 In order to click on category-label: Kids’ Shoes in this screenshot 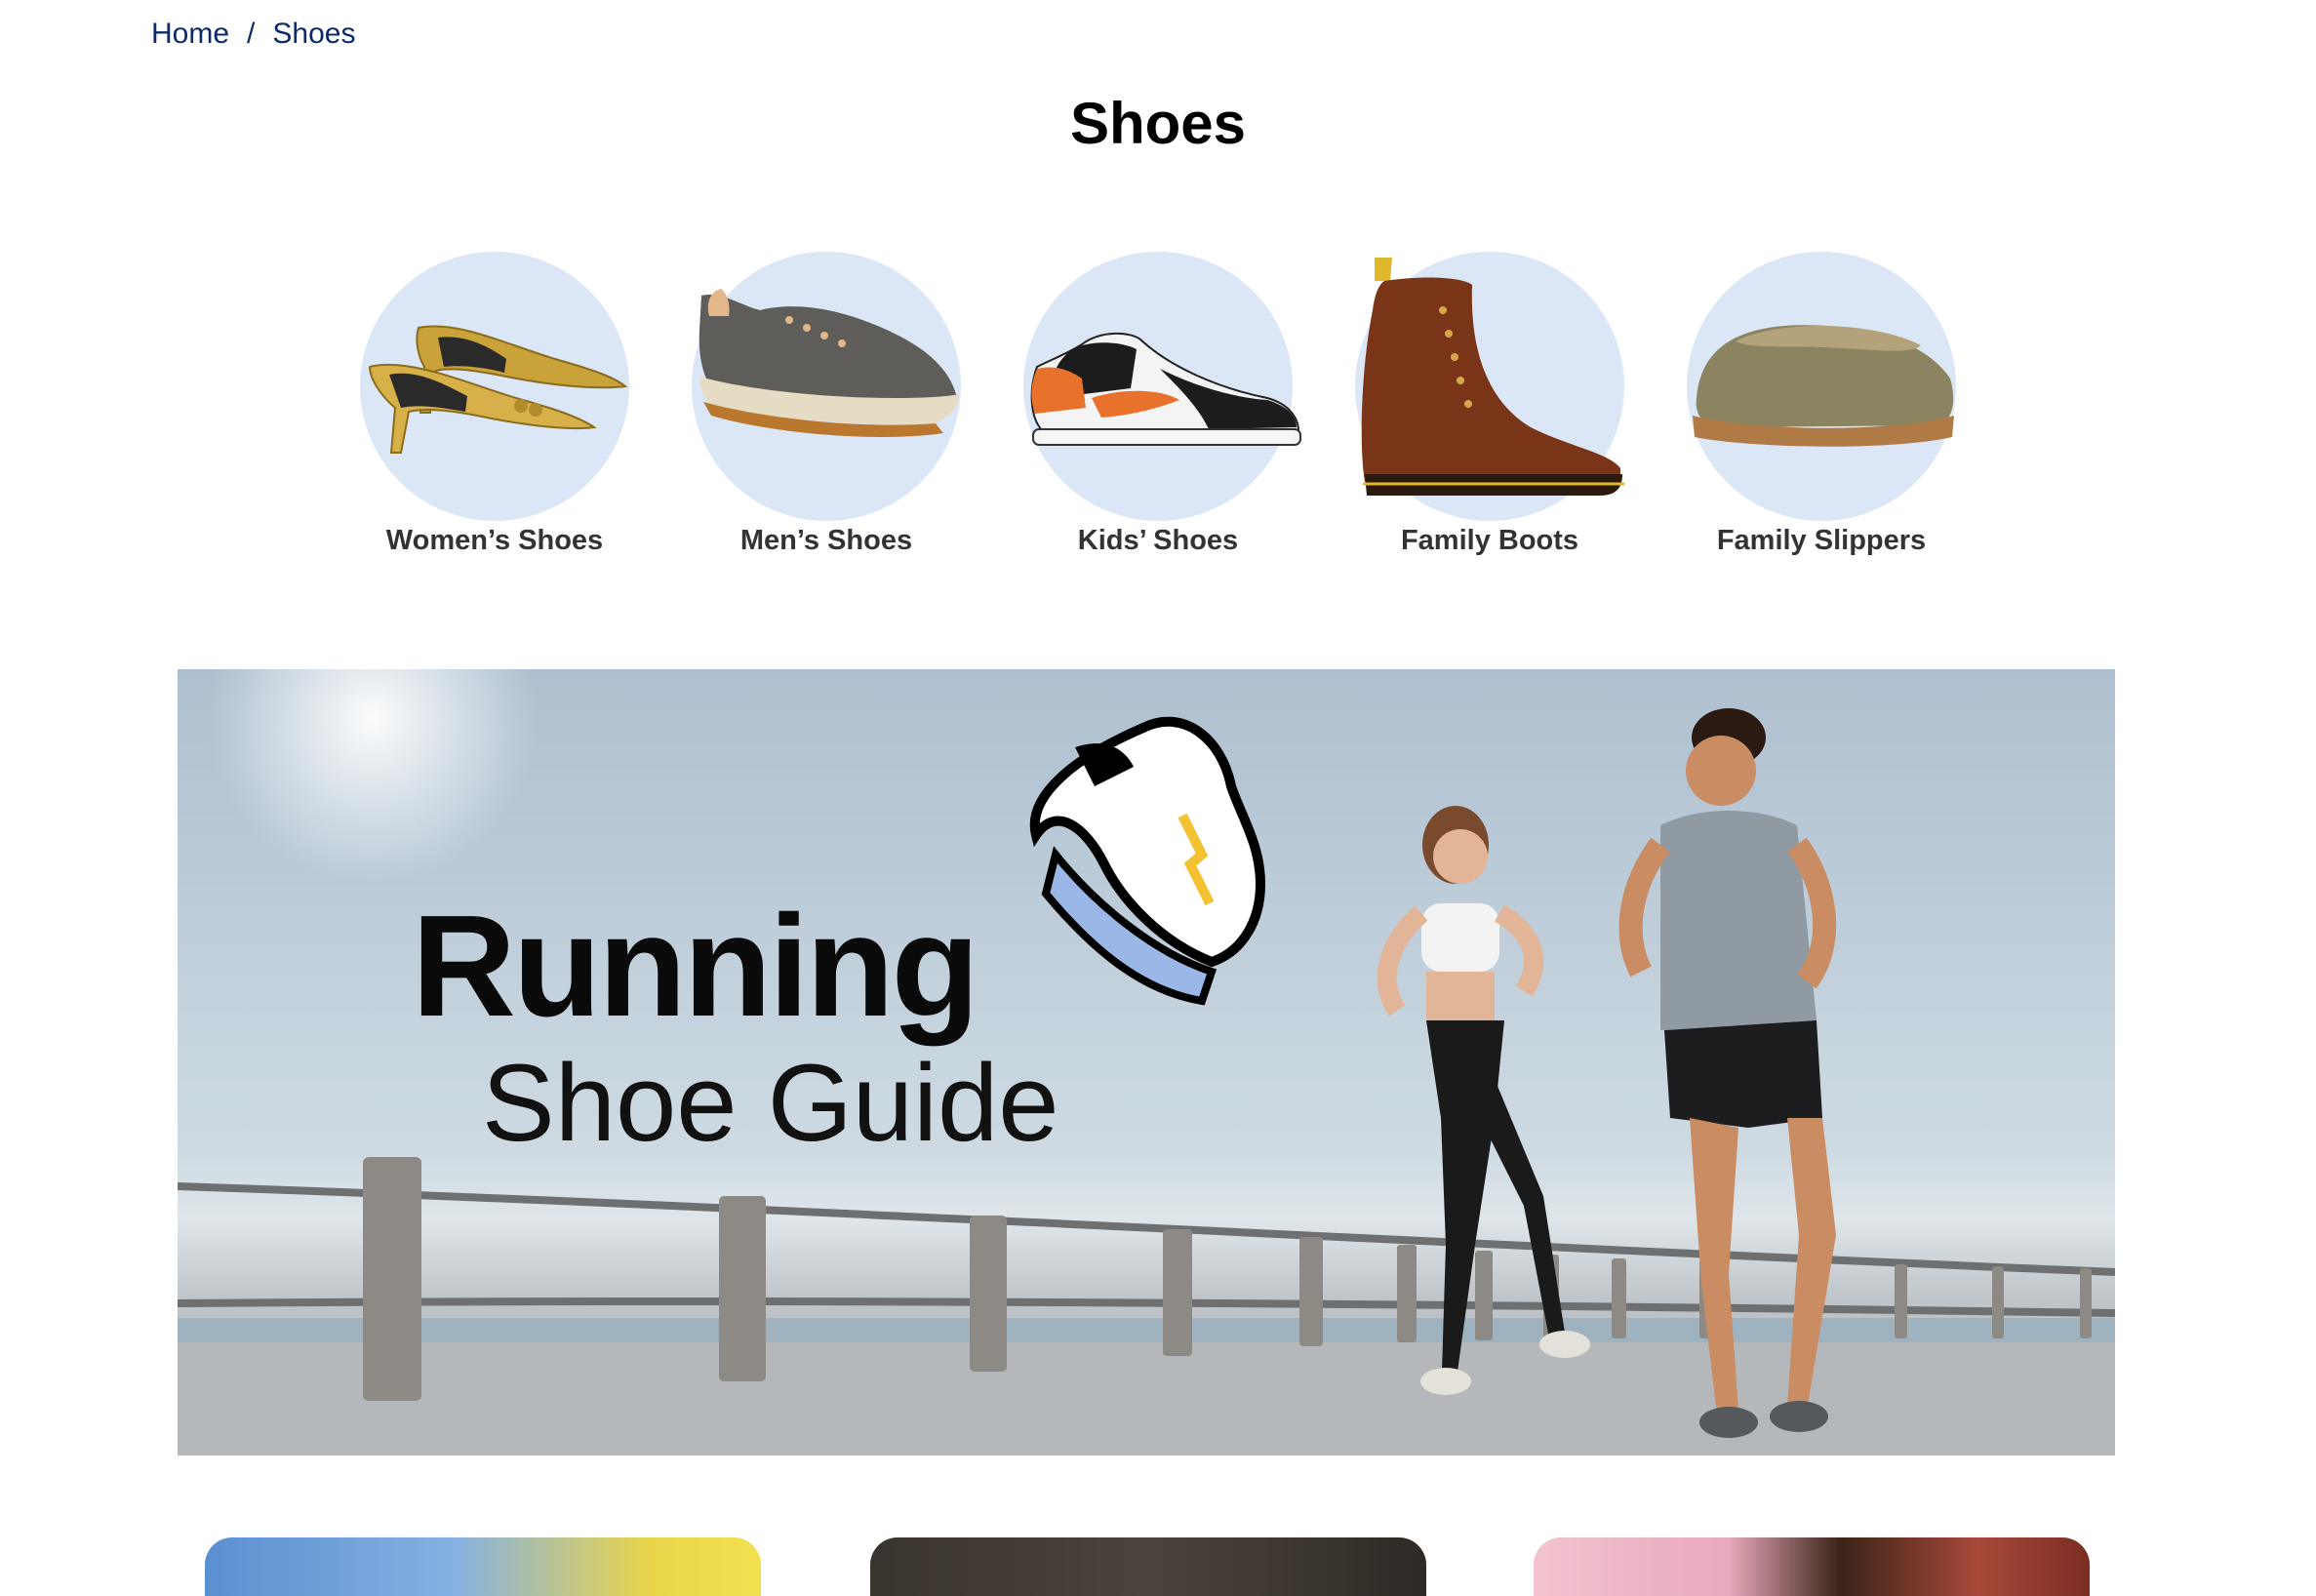, I will do `click(1158, 540)`.